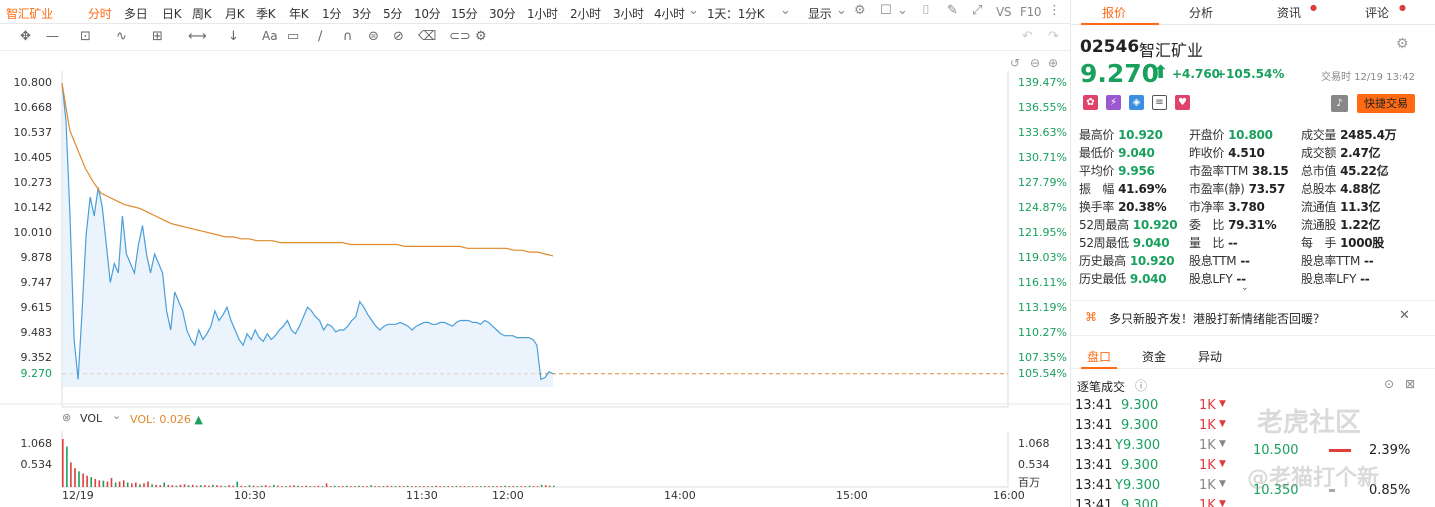  What do you see at coordinates (1004, 12) in the screenshot?
I see `compare-button: VS` at bounding box center [1004, 12].